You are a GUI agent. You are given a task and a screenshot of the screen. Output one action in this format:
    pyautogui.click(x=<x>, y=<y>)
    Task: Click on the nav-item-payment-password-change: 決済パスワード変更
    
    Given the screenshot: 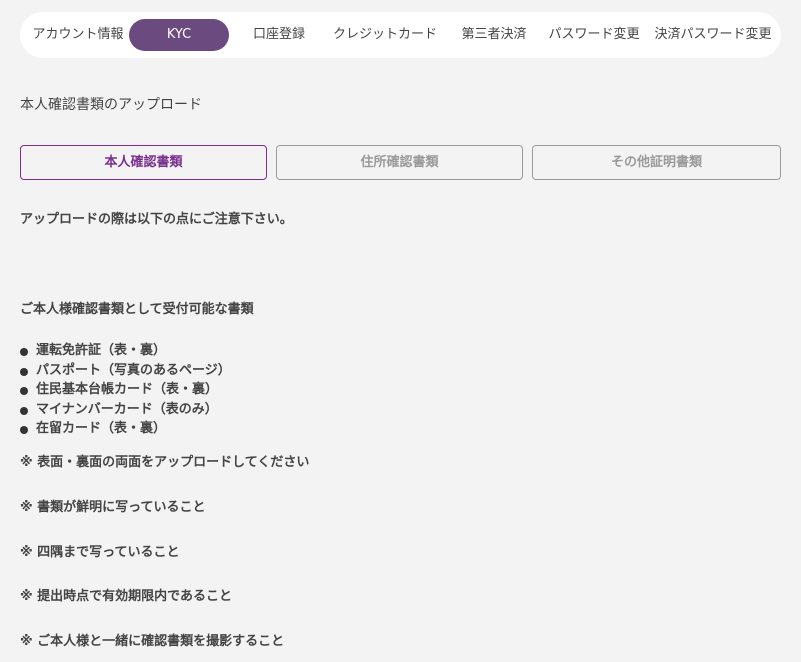 What is the action you would take?
    pyautogui.click(x=713, y=35)
    